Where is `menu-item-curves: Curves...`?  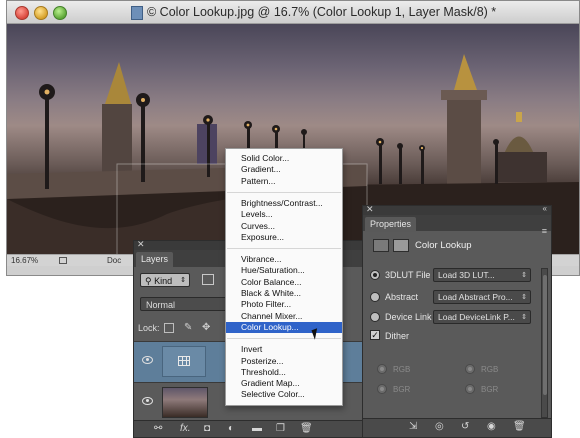 menu-item-curves: Curves... is located at coordinates (284, 226).